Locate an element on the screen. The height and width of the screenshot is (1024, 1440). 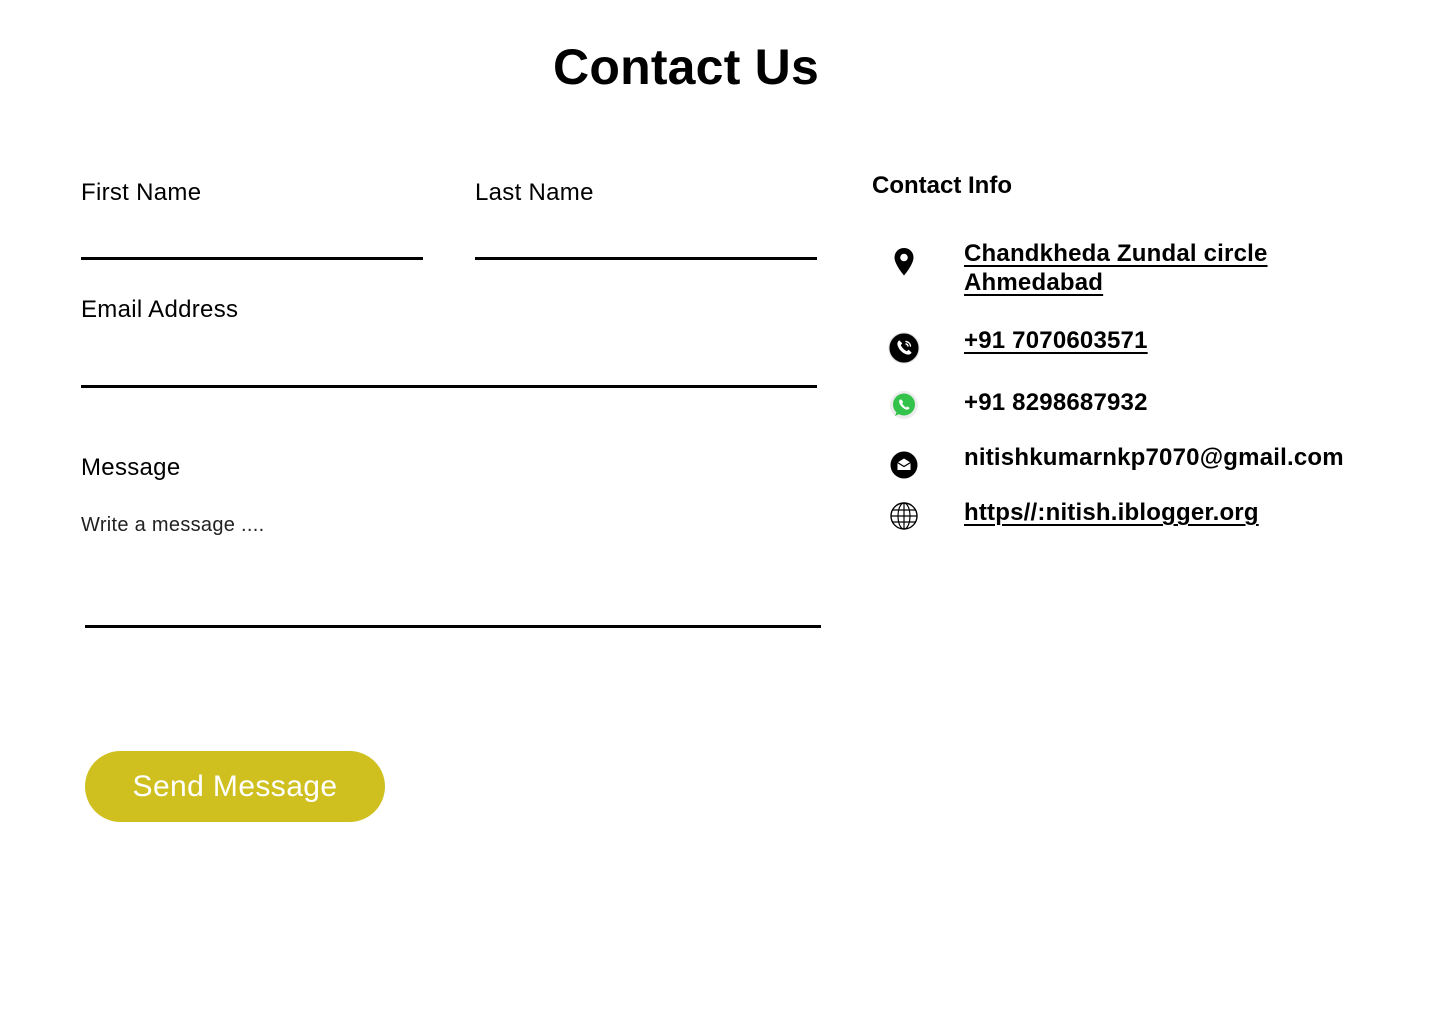
phone-icon is located at coordinates (904, 348).